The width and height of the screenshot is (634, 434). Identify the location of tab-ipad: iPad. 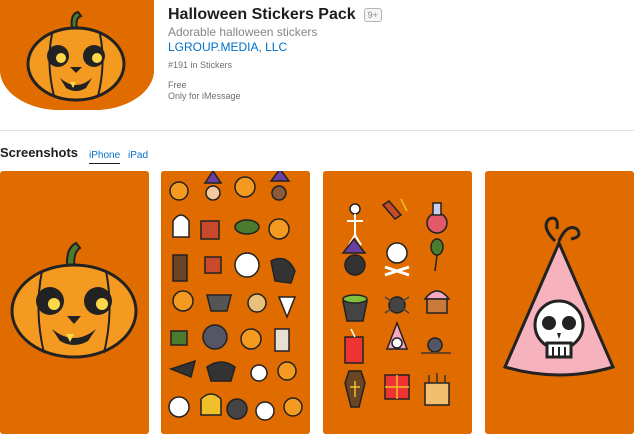
(138, 155).